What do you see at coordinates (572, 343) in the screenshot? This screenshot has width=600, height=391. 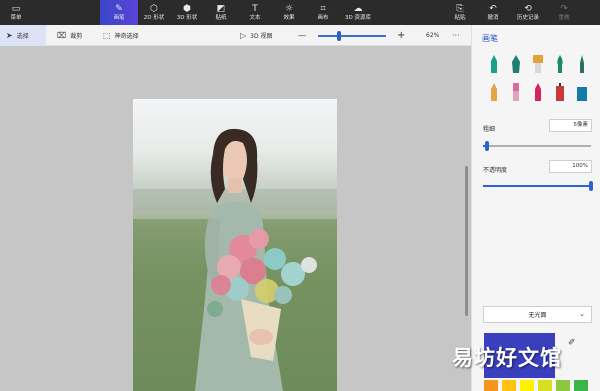 I see `eyedropper-icon: ✐` at bounding box center [572, 343].